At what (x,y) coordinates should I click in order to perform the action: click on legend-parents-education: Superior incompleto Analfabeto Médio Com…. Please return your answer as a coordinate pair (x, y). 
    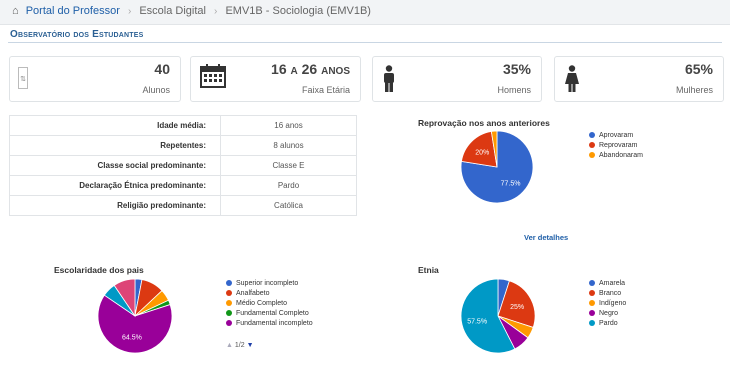
    Looking at the image, I should click on (269, 304).